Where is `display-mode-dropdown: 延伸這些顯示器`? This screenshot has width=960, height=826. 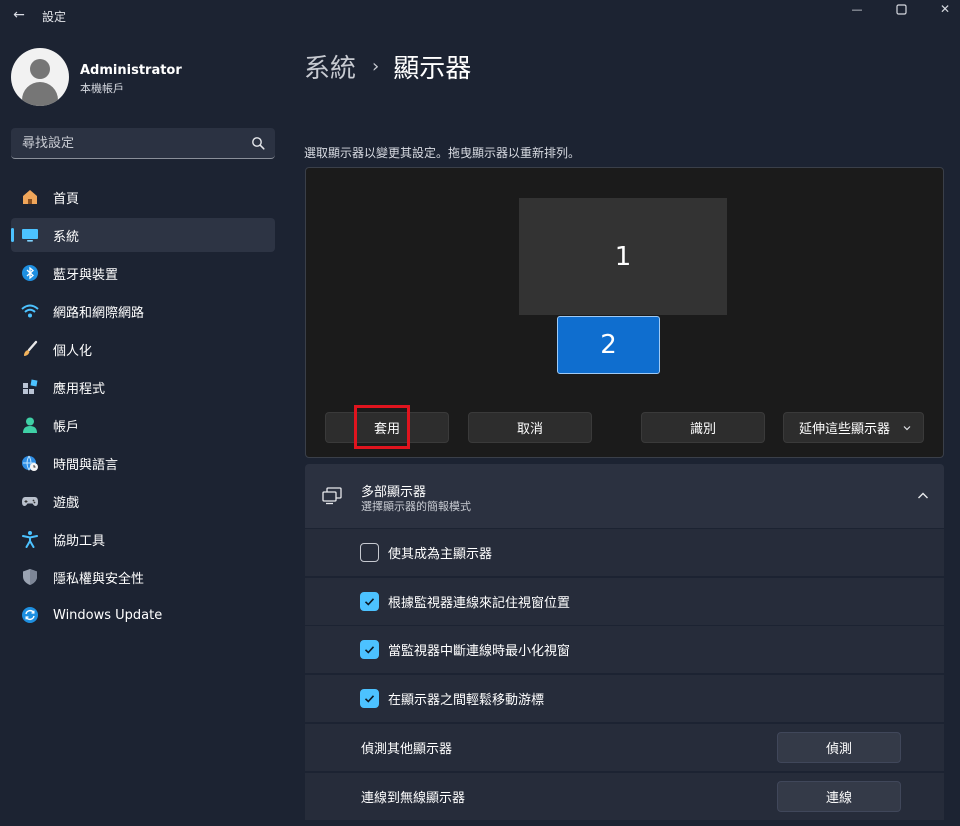
display-mode-dropdown: 延伸這些顯示器 is located at coordinates (853, 427).